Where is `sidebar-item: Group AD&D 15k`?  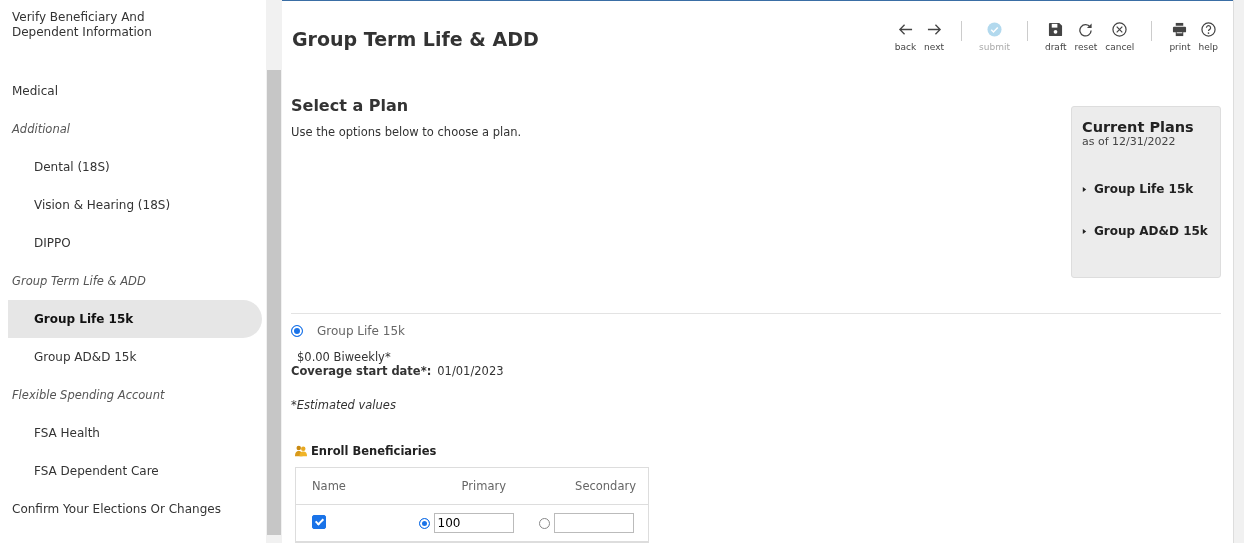
sidebar-item: Group AD&D 15k is located at coordinates (135, 357).